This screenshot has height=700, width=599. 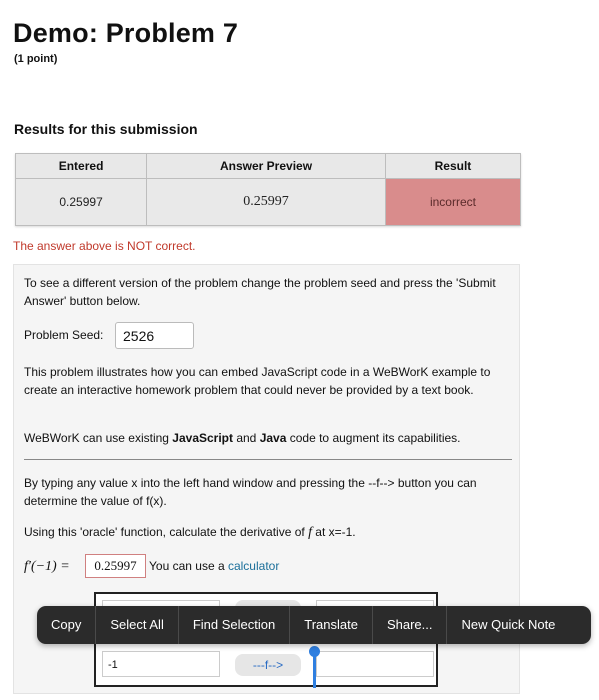 I want to click on table-row: 0.25997 0.25997 incorrect, so click(x=268, y=202).